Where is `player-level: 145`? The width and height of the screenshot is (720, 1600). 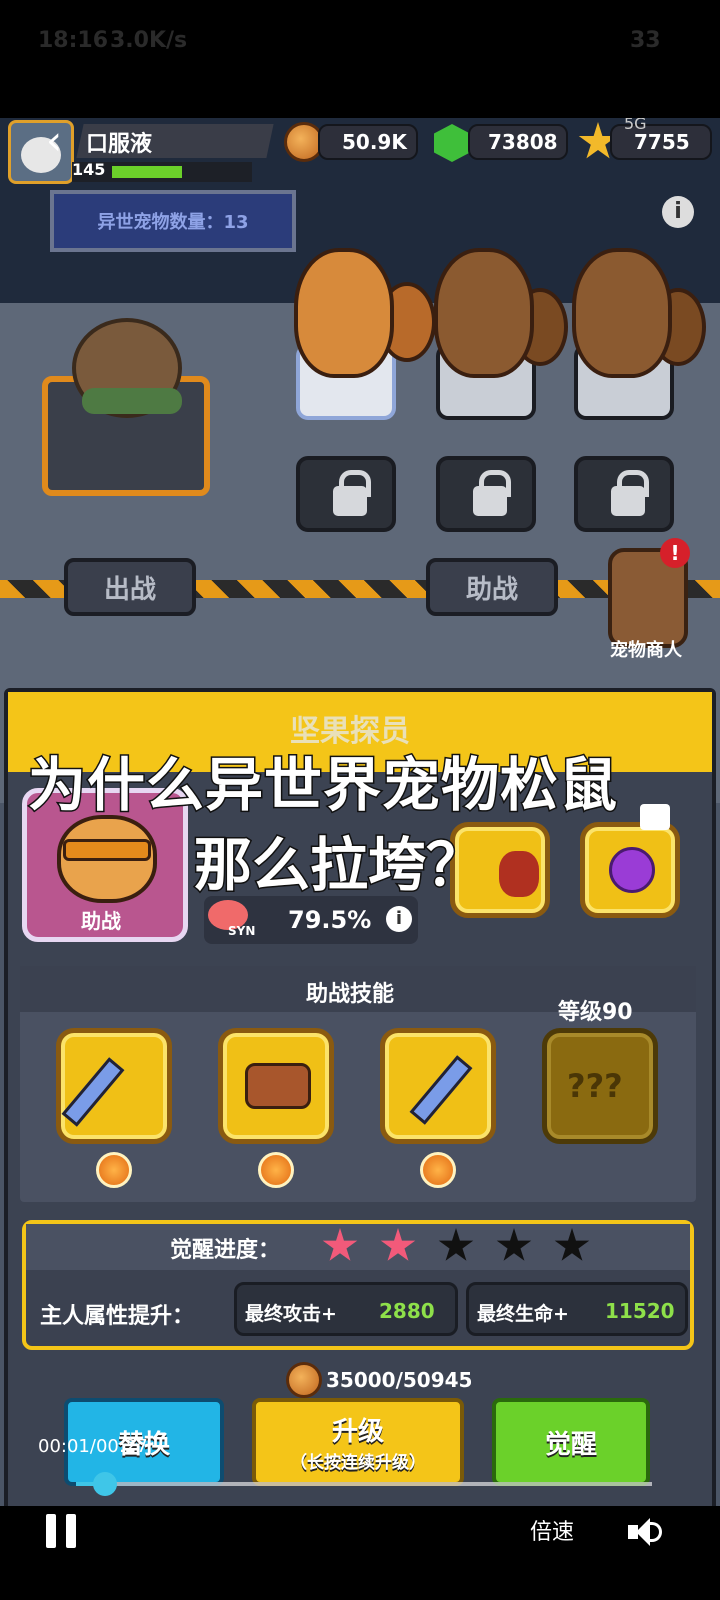 player-level: 145 is located at coordinates (89, 169).